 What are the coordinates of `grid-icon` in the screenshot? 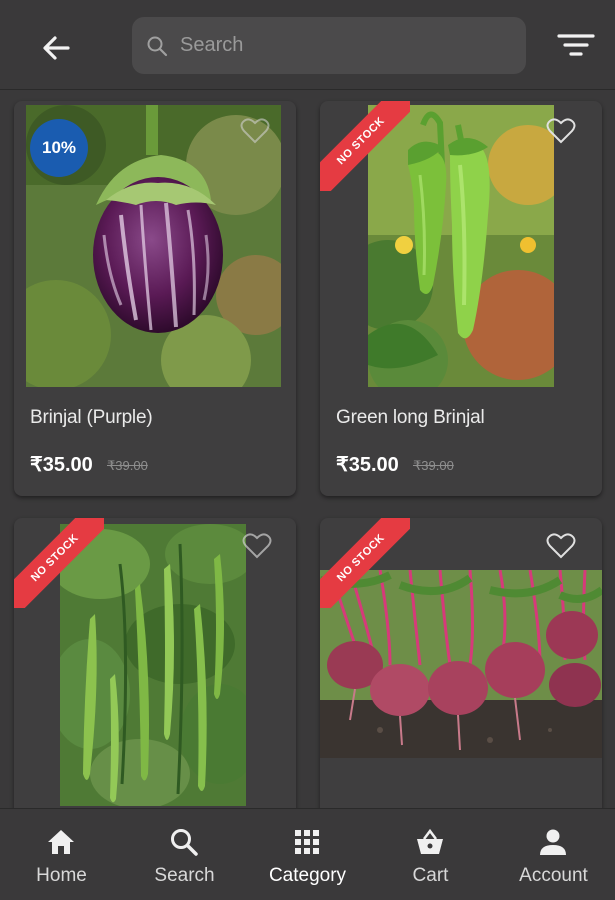 It's located at (307, 842).